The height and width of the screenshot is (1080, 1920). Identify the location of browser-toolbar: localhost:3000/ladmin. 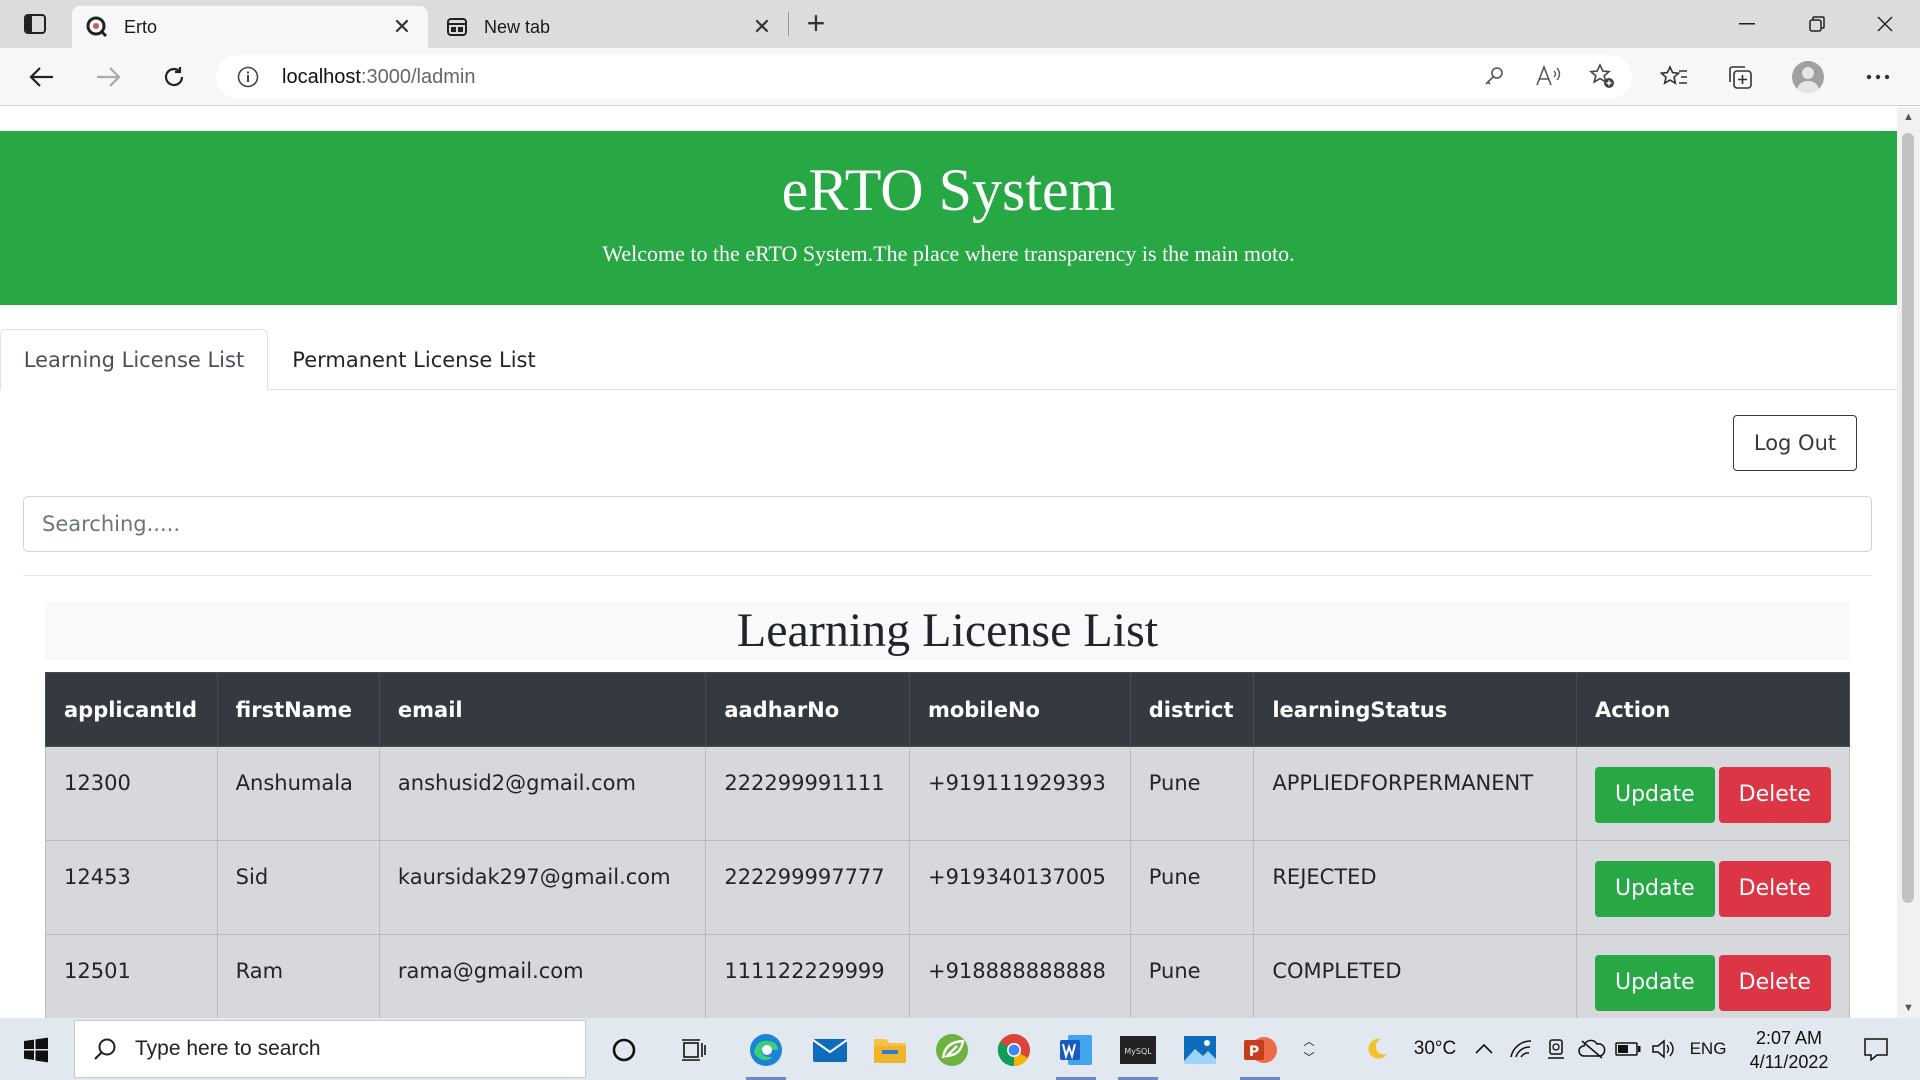
(960, 77).